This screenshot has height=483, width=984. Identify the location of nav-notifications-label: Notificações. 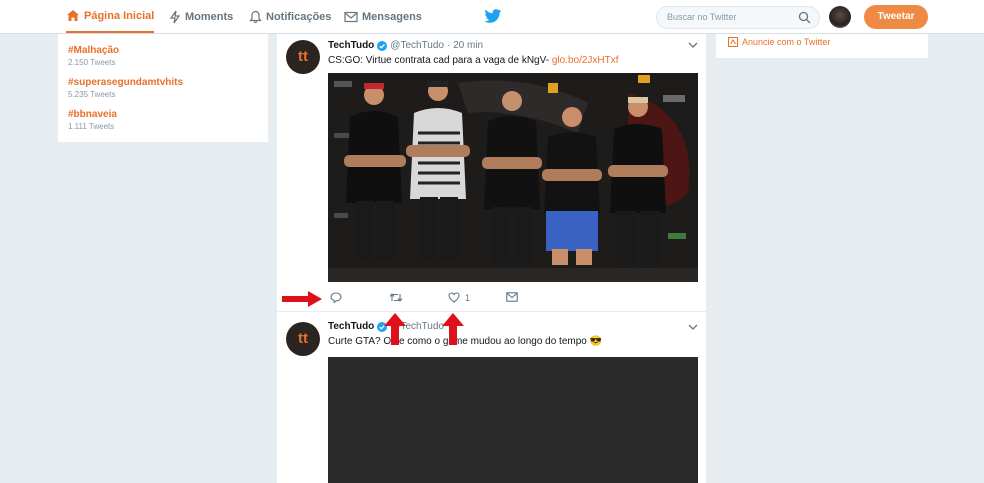
(299, 17).